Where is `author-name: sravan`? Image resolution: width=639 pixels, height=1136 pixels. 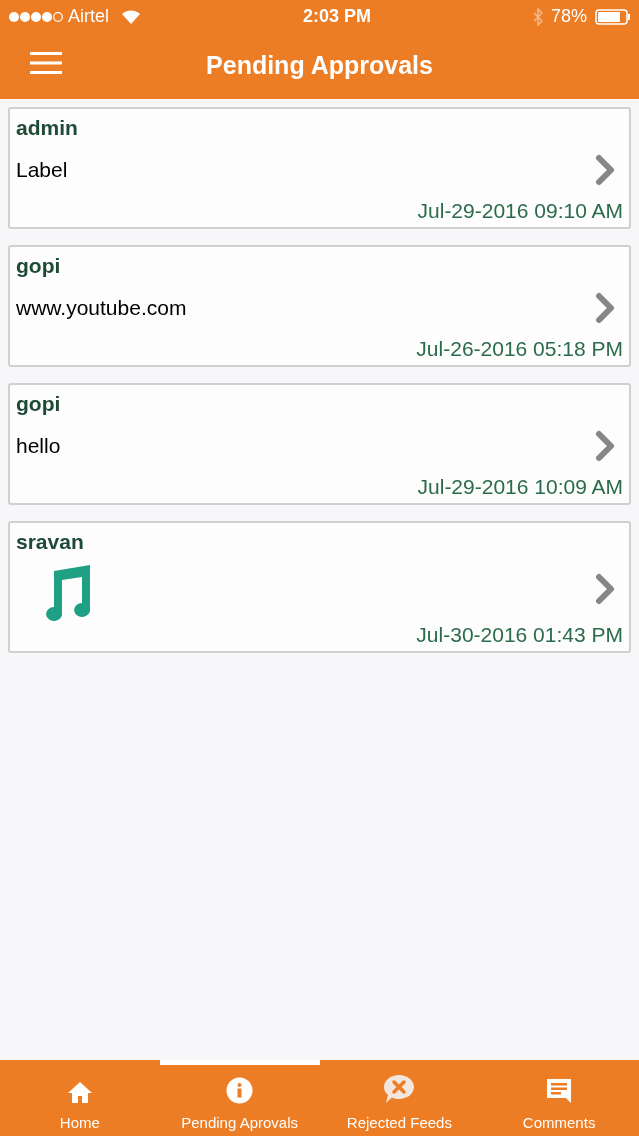
author-name: sravan is located at coordinates (50, 542).